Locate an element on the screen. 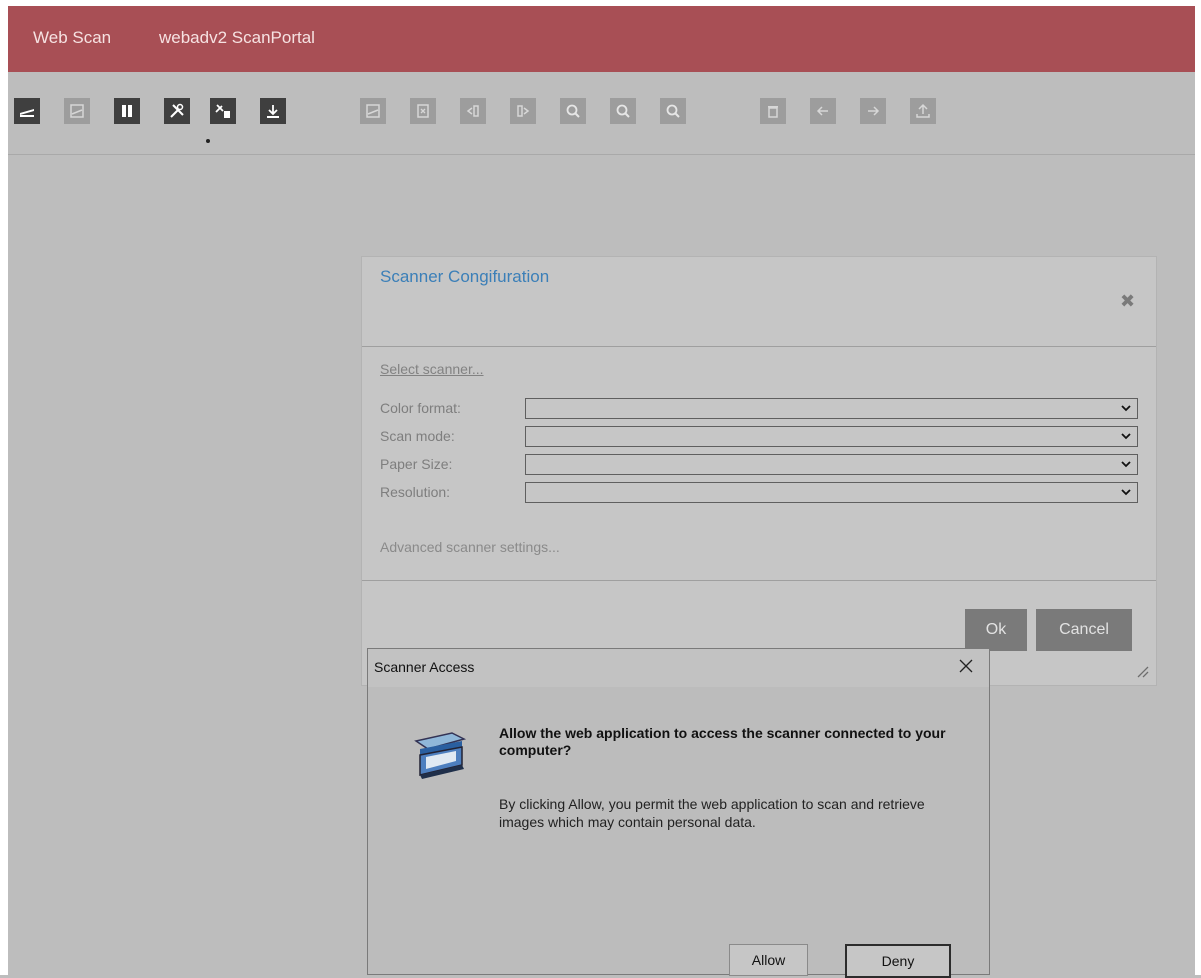 Image resolution: width=1201 pixels, height=978 pixels. close-icon is located at coordinates (966, 666).